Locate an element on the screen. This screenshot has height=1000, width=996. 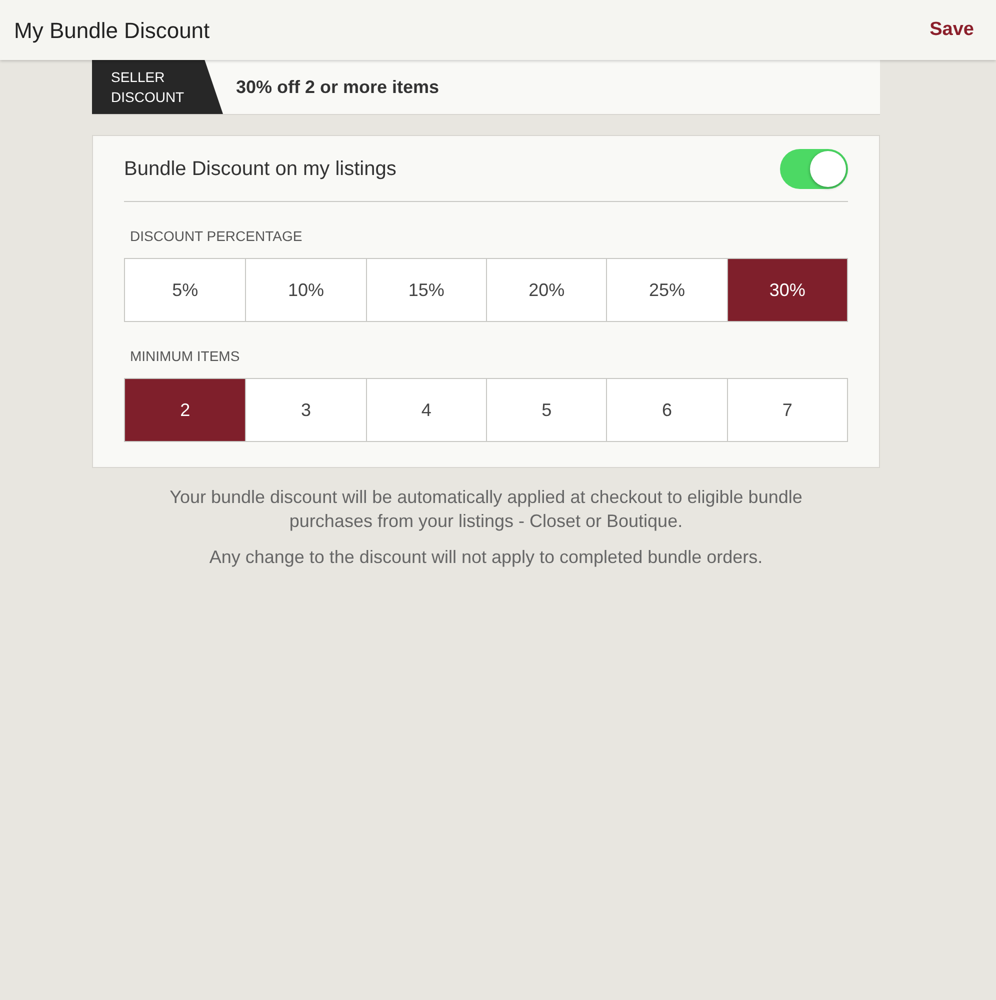
option-button: 15% is located at coordinates (426, 290).